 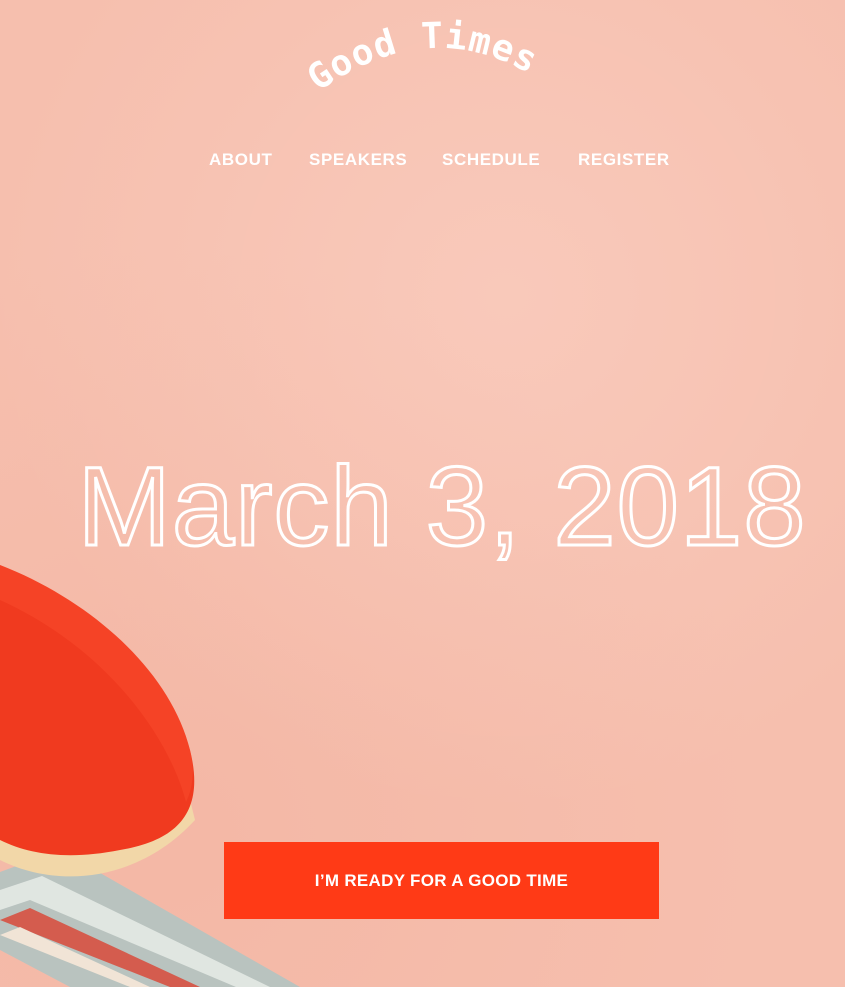 What do you see at coordinates (491, 160) in the screenshot?
I see `nav-schedule: SCHEDULE` at bounding box center [491, 160].